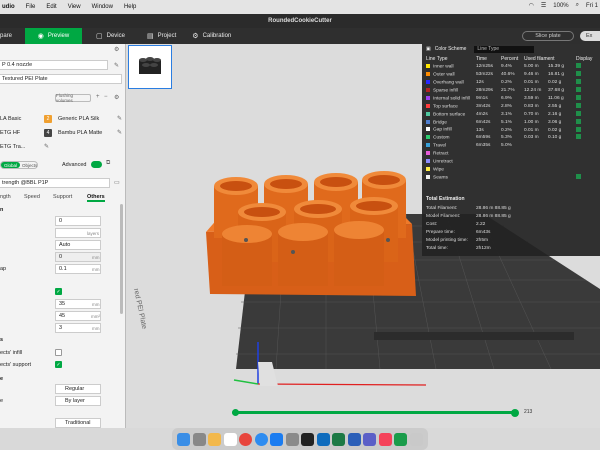  Describe the element at coordinates (370, 439) in the screenshot. I see `teams-icon` at that location.